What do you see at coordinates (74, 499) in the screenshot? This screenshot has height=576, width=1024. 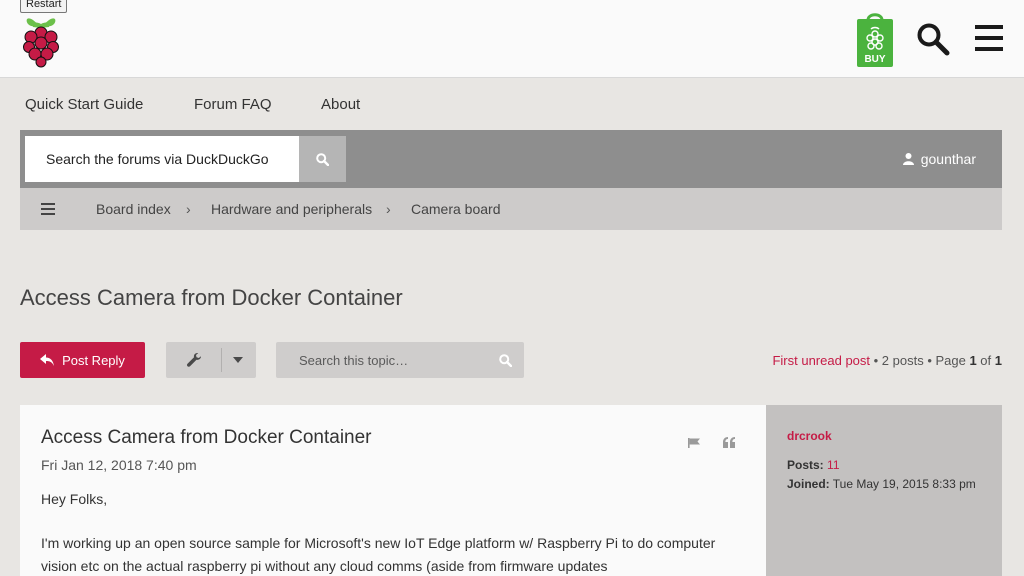 I see `post-paragraph: Hey Folks,` at bounding box center [74, 499].